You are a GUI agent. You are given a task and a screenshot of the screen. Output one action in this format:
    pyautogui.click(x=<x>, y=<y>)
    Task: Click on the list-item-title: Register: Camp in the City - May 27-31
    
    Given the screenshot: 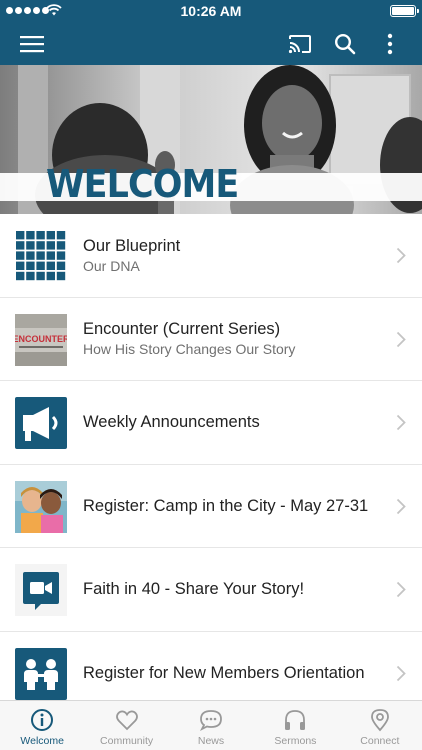 What is the action you would take?
    pyautogui.click(x=226, y=505)
    